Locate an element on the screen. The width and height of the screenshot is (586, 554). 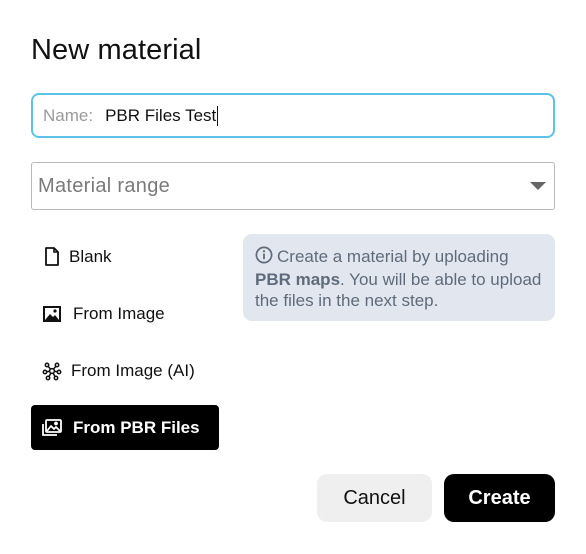
option-from-image: From Image is located at coordinates (125, 313).